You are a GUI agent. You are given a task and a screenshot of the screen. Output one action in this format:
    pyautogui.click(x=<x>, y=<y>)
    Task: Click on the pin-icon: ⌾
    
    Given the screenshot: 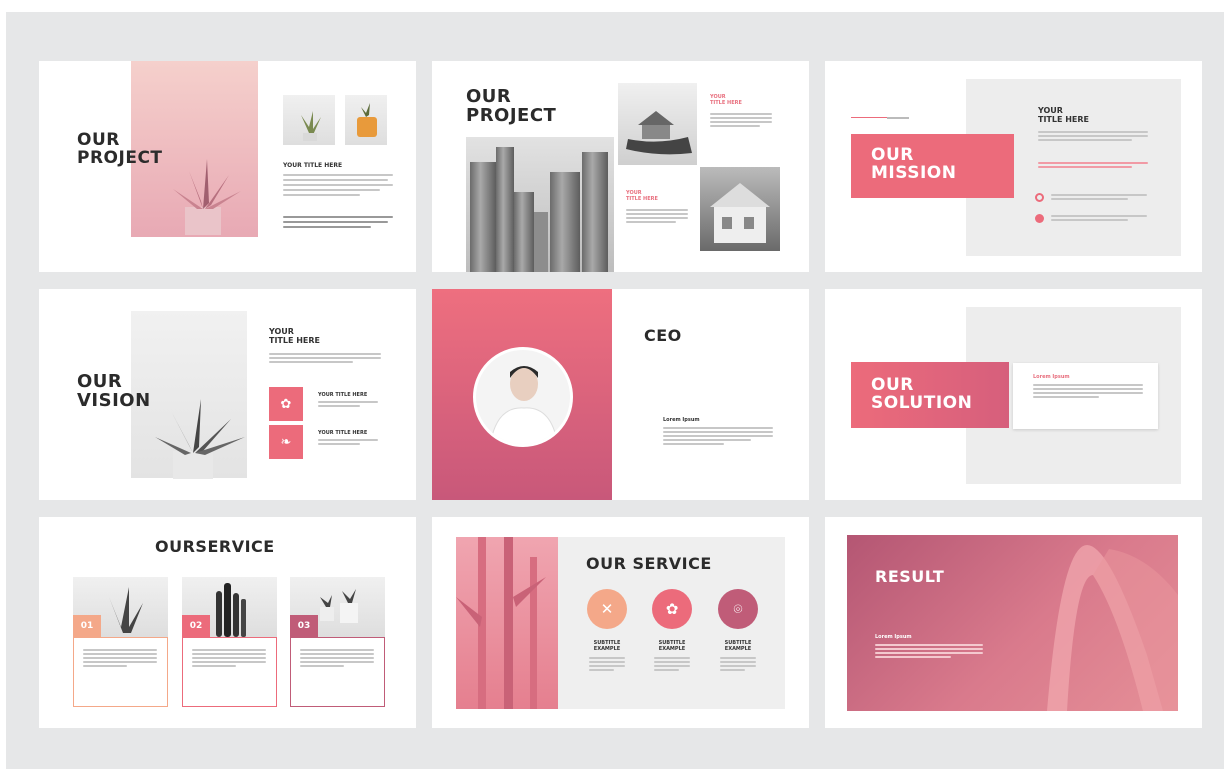 What is the action you would take?
    pyautogui.click(x=738, y=609)
    